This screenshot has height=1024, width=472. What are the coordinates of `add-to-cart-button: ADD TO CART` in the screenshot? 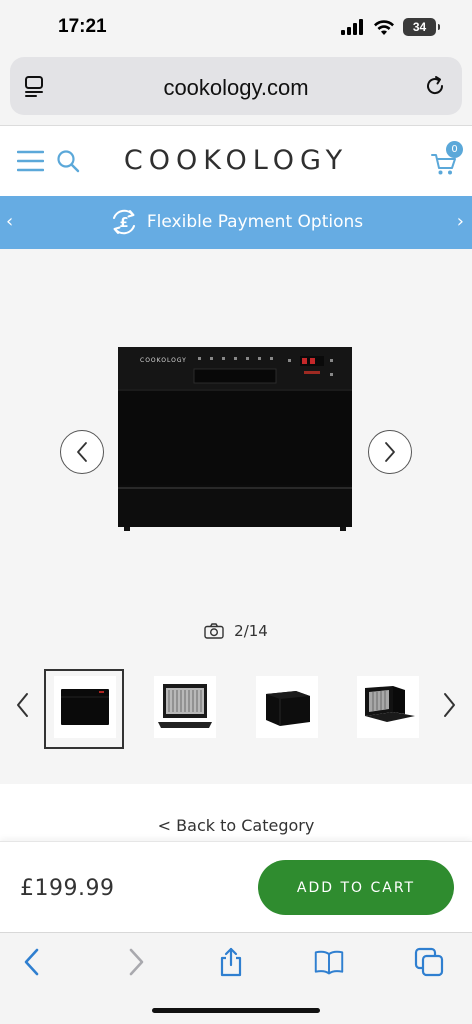 It's located at (356, 887).